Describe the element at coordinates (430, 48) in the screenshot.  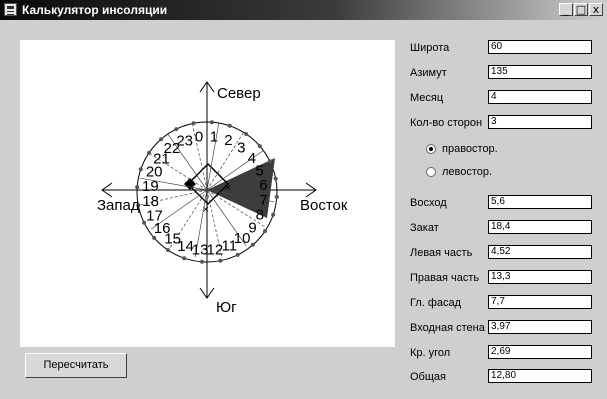
I see `latitude-label: Широта` at that location.